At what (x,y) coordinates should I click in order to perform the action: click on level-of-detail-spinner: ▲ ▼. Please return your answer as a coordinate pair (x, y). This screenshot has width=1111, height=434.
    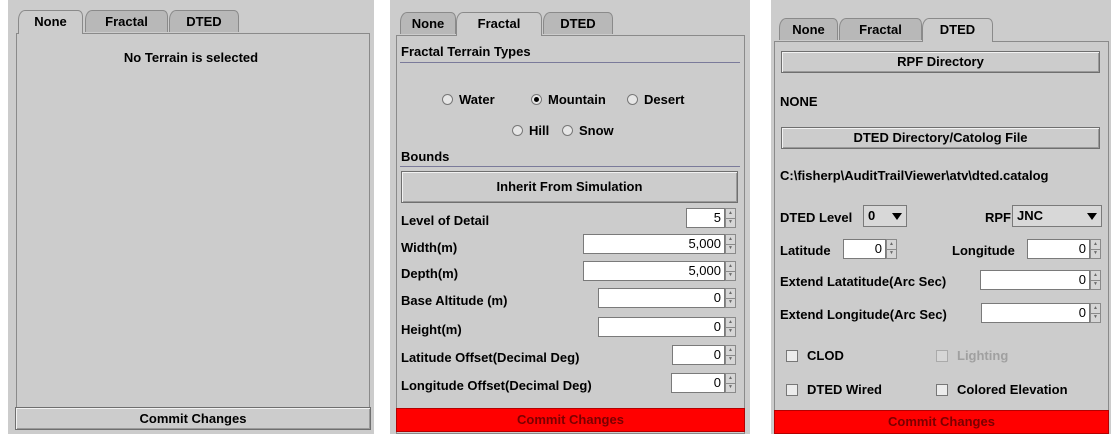
    Looking at the image, I should click on (730, 218).